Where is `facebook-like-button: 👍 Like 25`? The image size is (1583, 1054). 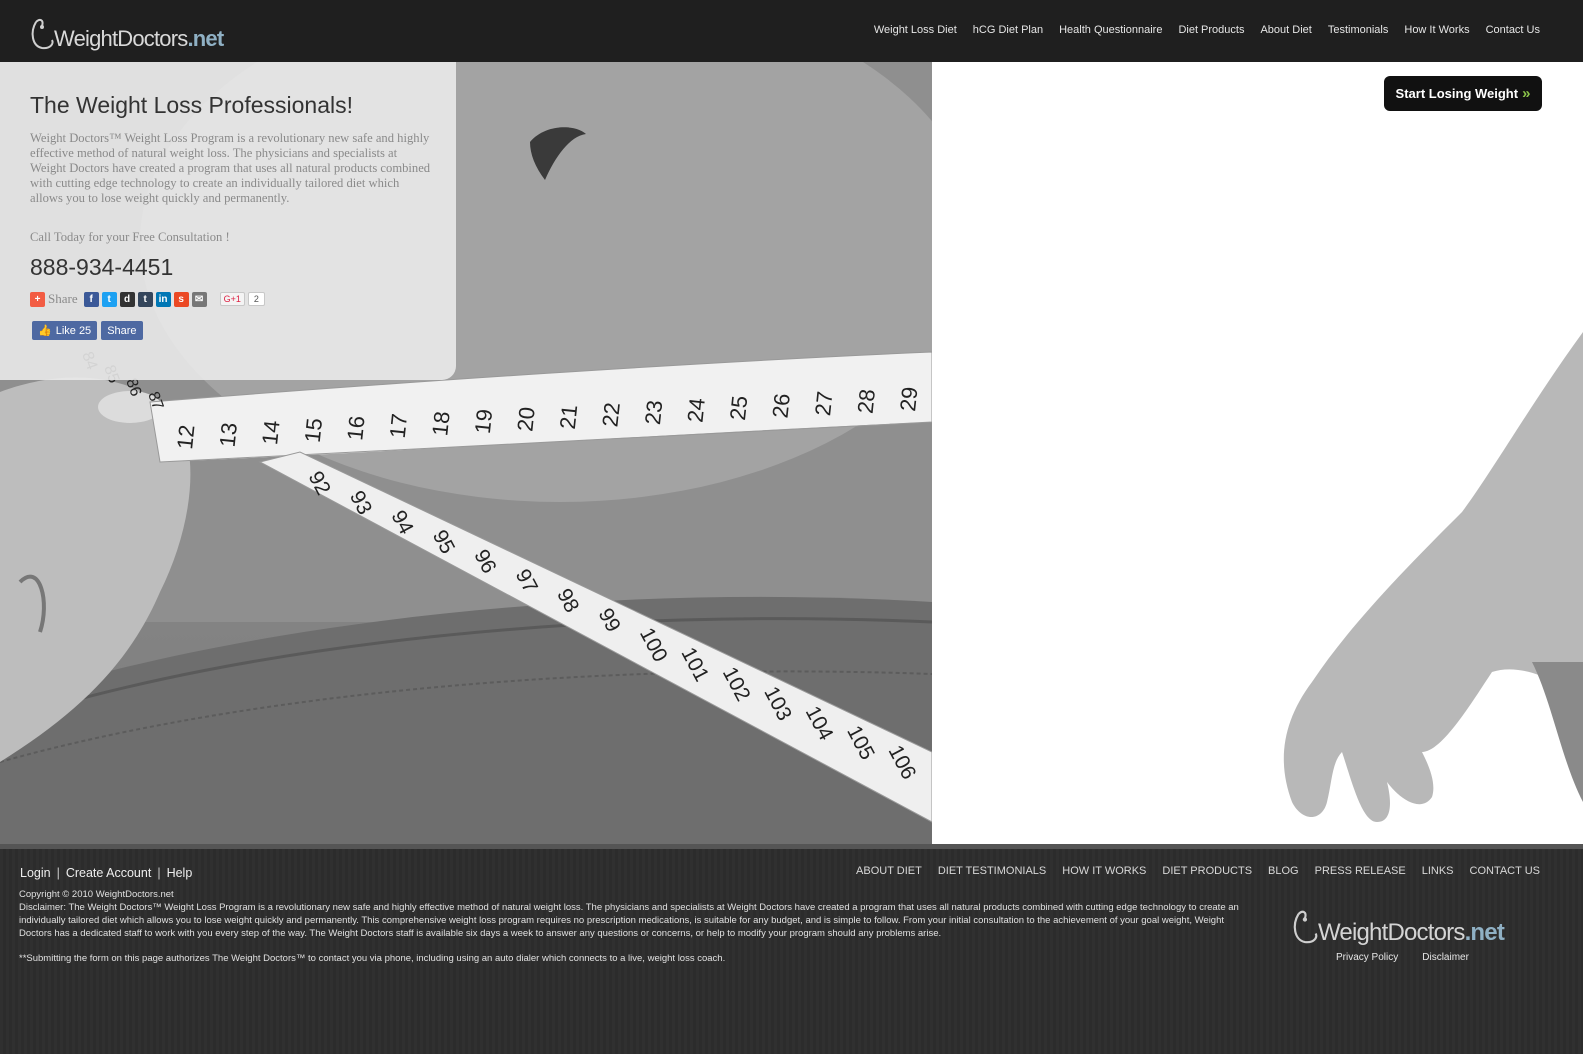 facebook-like-button: 👍 Like 25 is located at coordinates (65, 330).